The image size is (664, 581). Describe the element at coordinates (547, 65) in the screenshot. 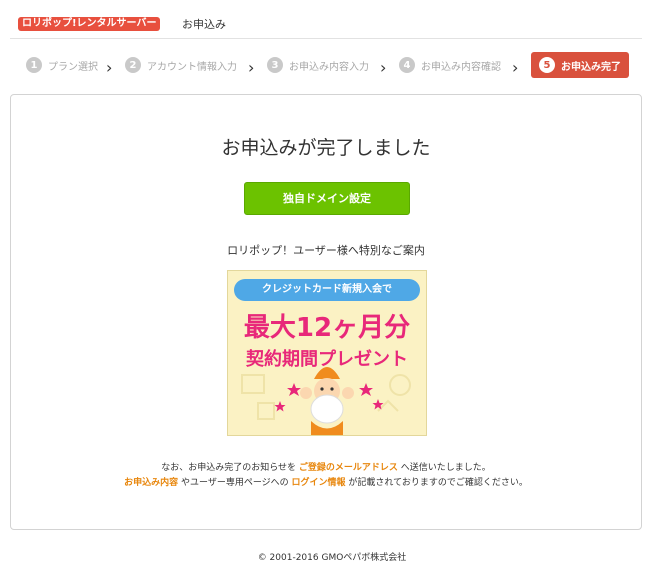

I see `step-number: 5` at that location.